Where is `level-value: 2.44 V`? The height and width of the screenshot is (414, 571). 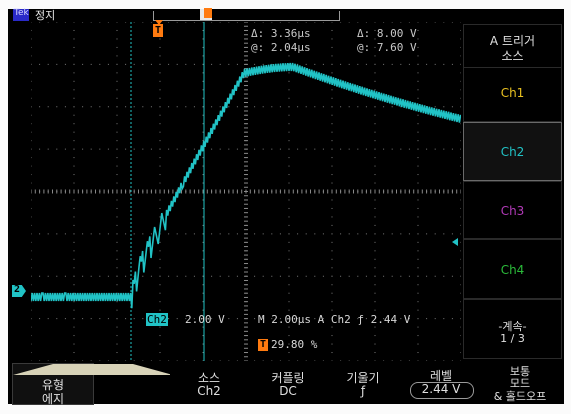
level-value: 2.44 V is located at coordinates (441, 389).